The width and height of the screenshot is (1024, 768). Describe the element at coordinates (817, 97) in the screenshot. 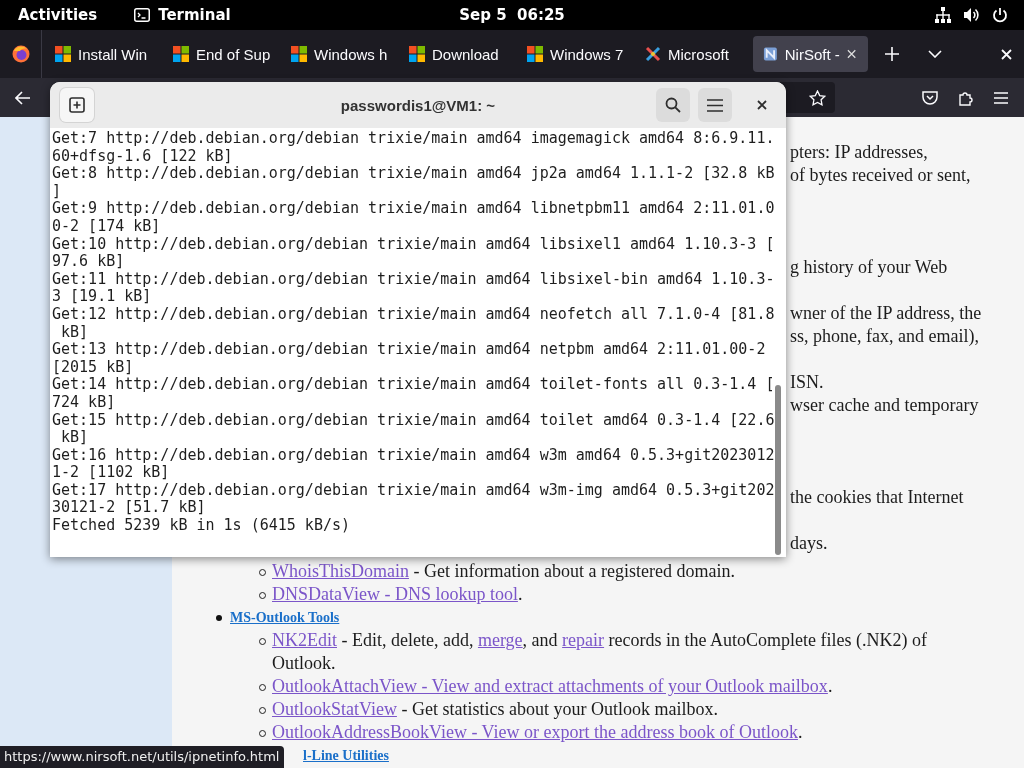

I see `star-icon` at that location.